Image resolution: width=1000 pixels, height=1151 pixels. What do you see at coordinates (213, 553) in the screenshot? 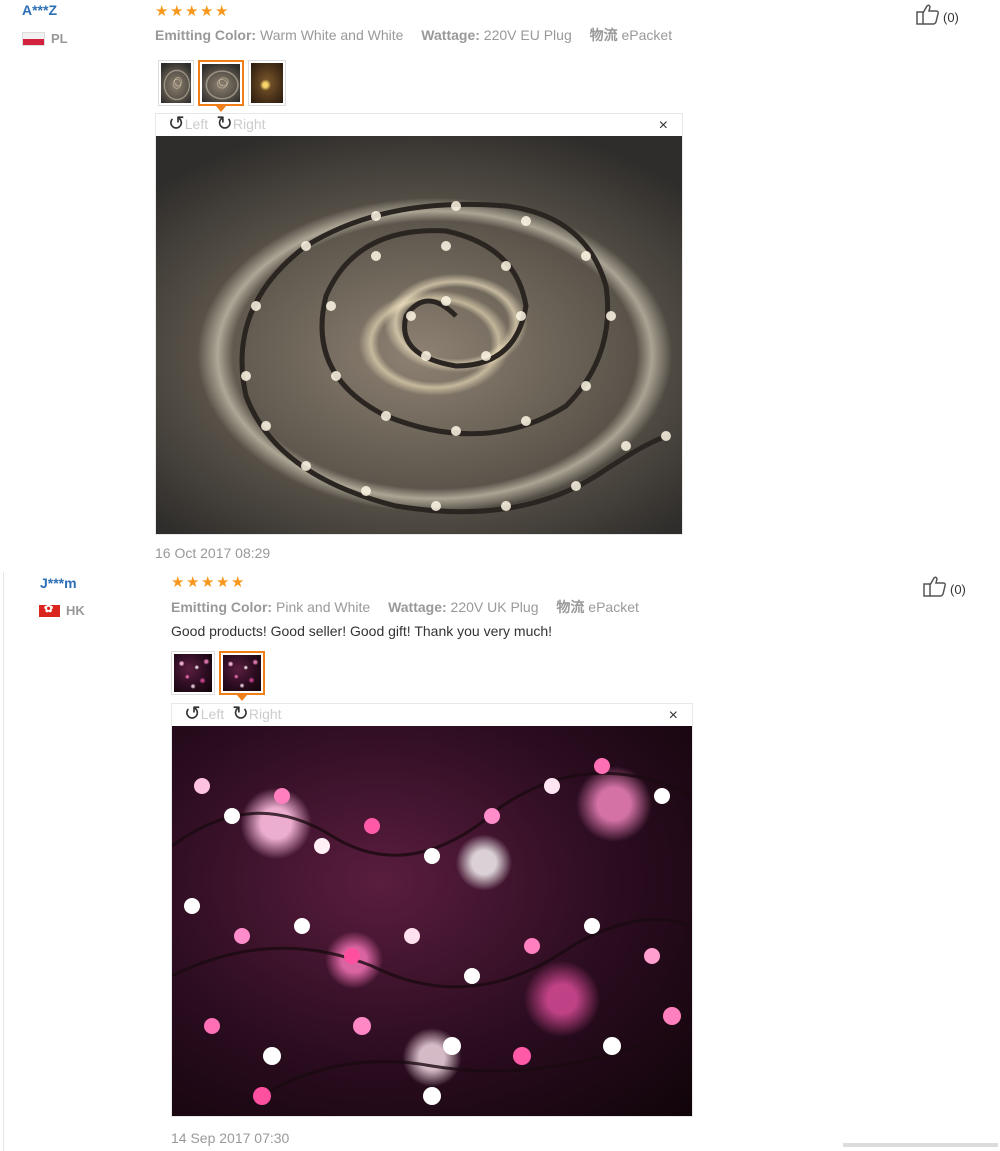
I see `review-date: 16 Oct 2017 08:29` at bounding box center [213, 553].